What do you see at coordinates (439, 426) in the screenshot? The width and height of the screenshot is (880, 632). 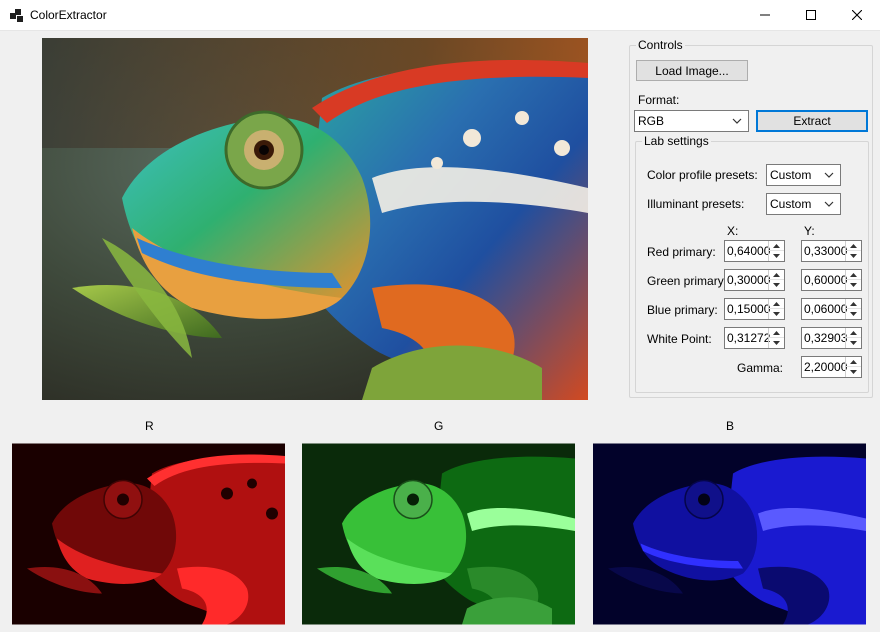 I see `channel-label-g: G` at bounding box center [439, 426].